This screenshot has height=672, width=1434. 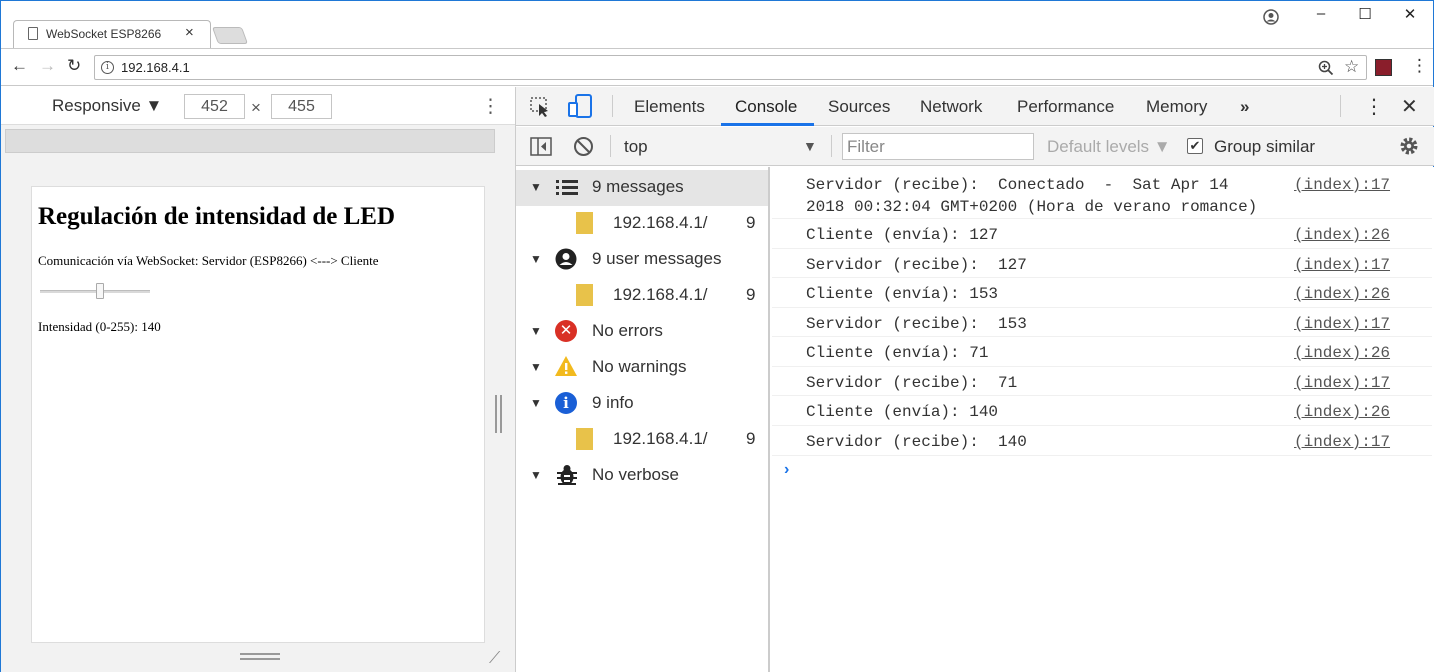 What do you see at coordinates (99, 326) in the screenshot?
I see `intensity-value-text: Intensidad (0-255): 140` at bounding box center [99, 326].